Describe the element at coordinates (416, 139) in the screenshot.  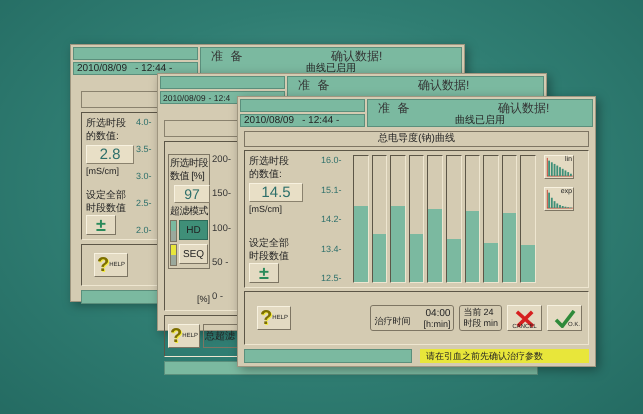
I see `chart-title: 总电导度(钠)曲线` at that location.